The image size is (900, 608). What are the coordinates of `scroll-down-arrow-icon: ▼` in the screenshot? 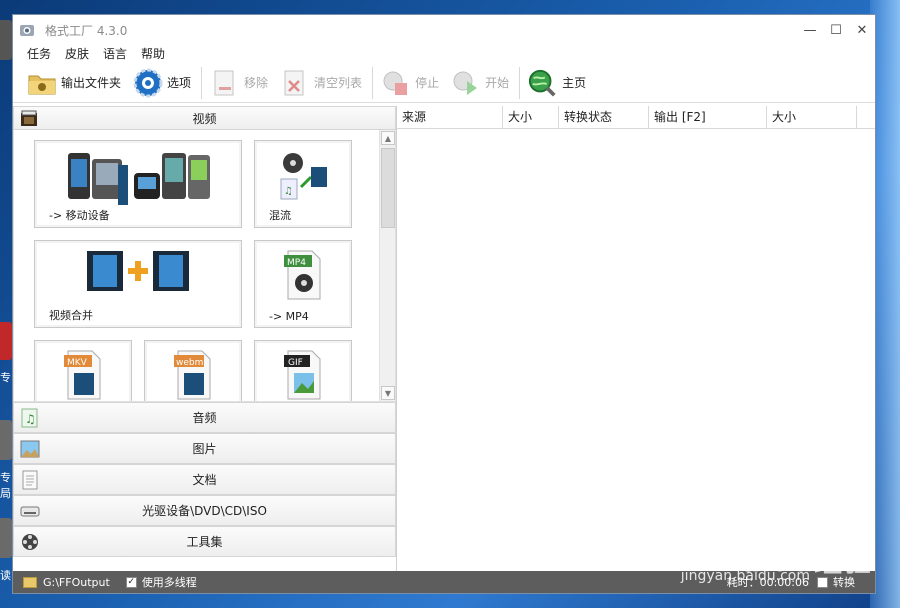 It's located at (388, 393).